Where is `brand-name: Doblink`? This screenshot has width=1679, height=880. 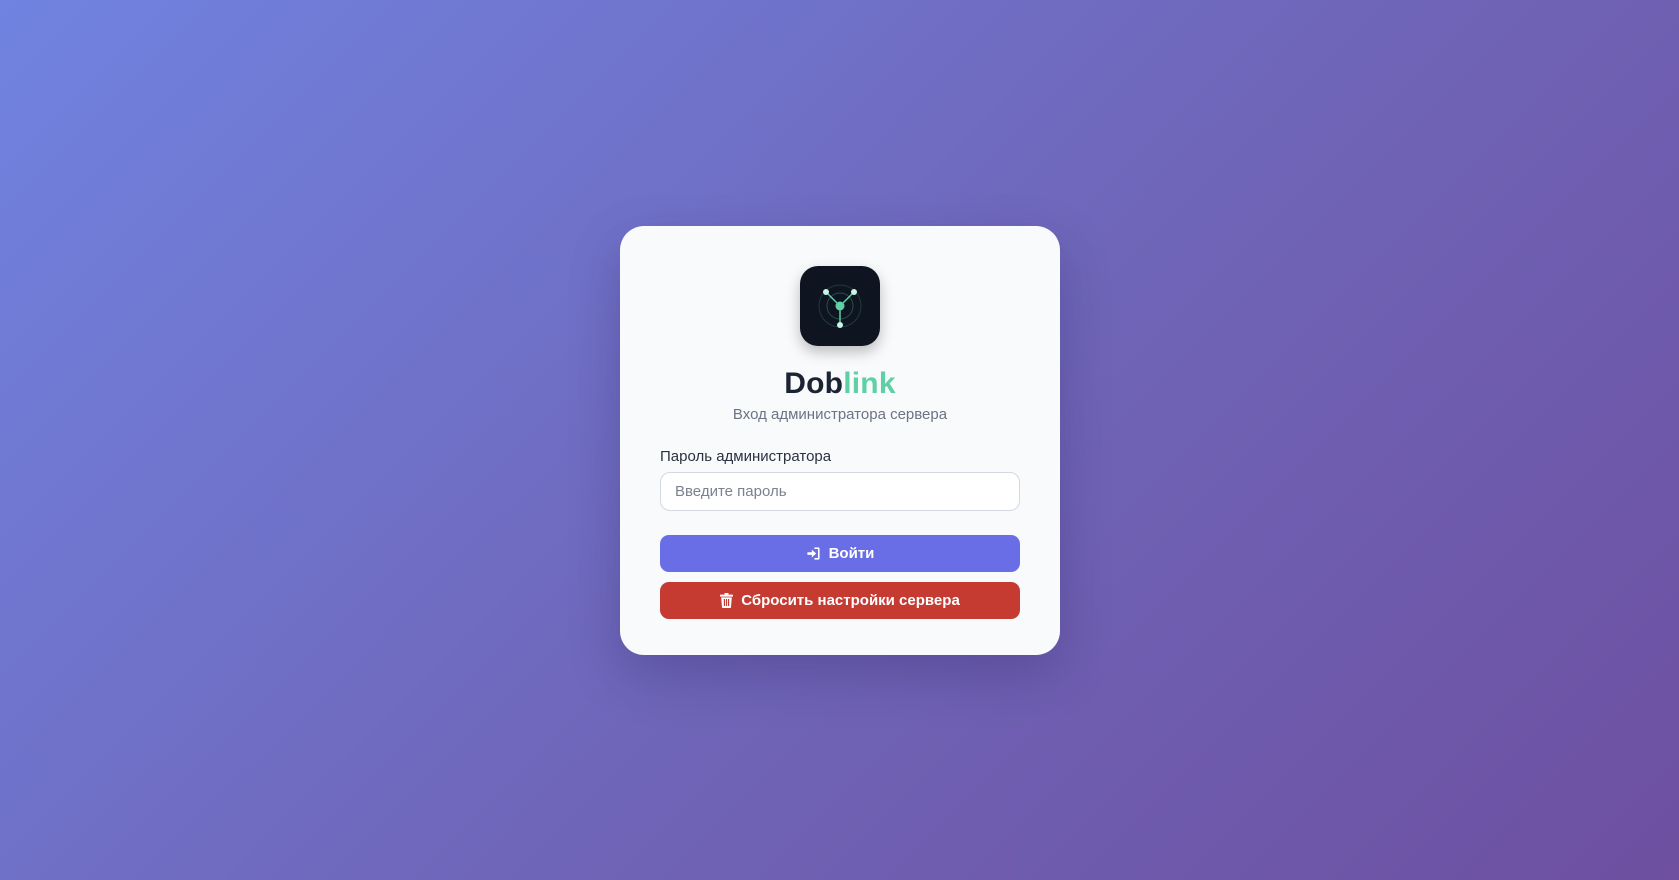
brand-name: Doblink is located at coordinates (840, 384).